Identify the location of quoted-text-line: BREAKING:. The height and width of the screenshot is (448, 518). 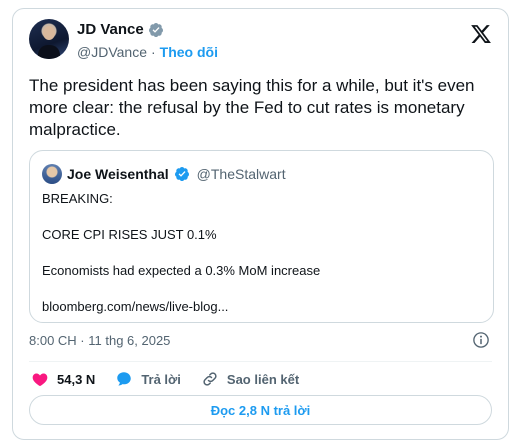
(77, 198).